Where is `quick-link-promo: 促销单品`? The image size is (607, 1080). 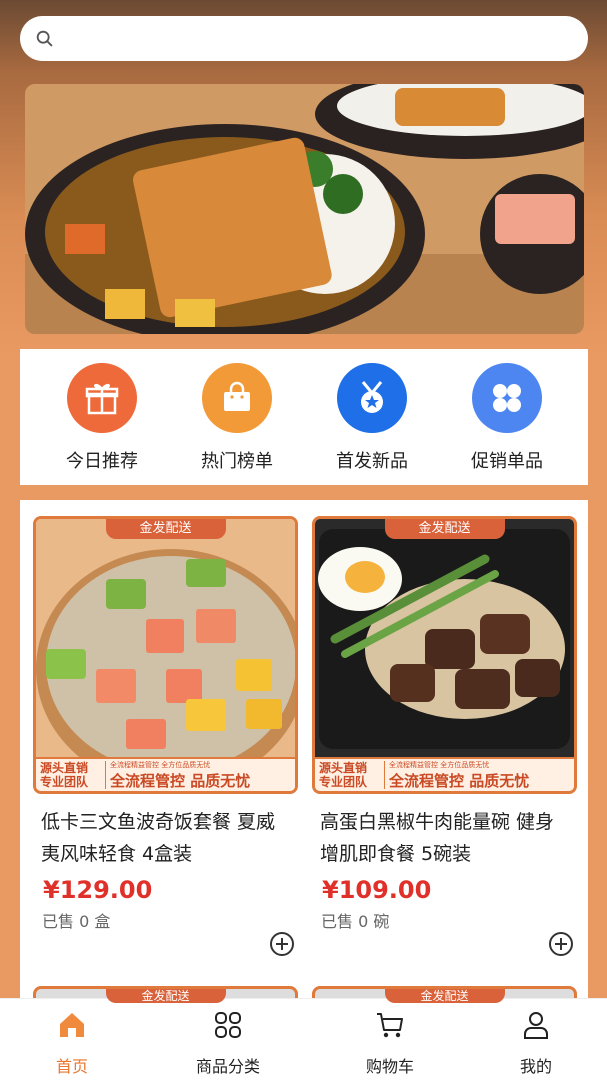
quick-link-promo: 促销单品 is located at coordinates (507, 418).